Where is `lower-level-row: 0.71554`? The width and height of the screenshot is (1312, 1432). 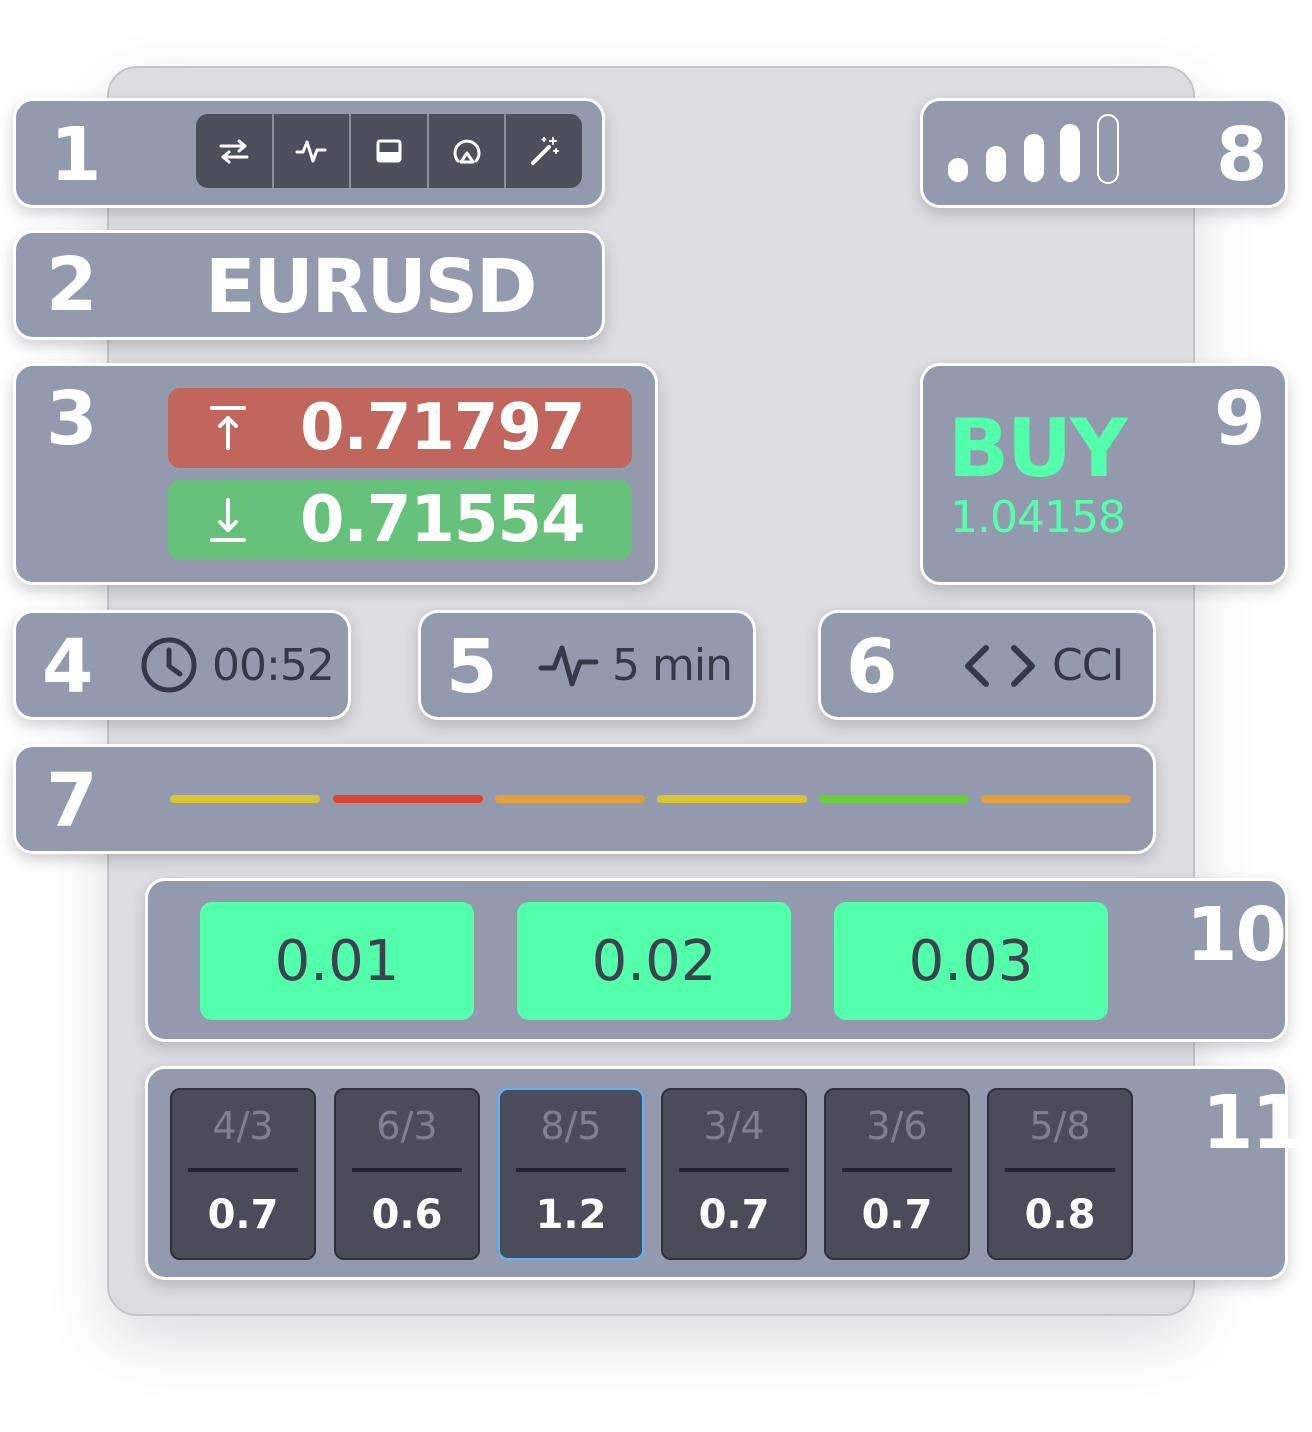
lower-level-row: 0.71554 is located at coordinates (400, 520).